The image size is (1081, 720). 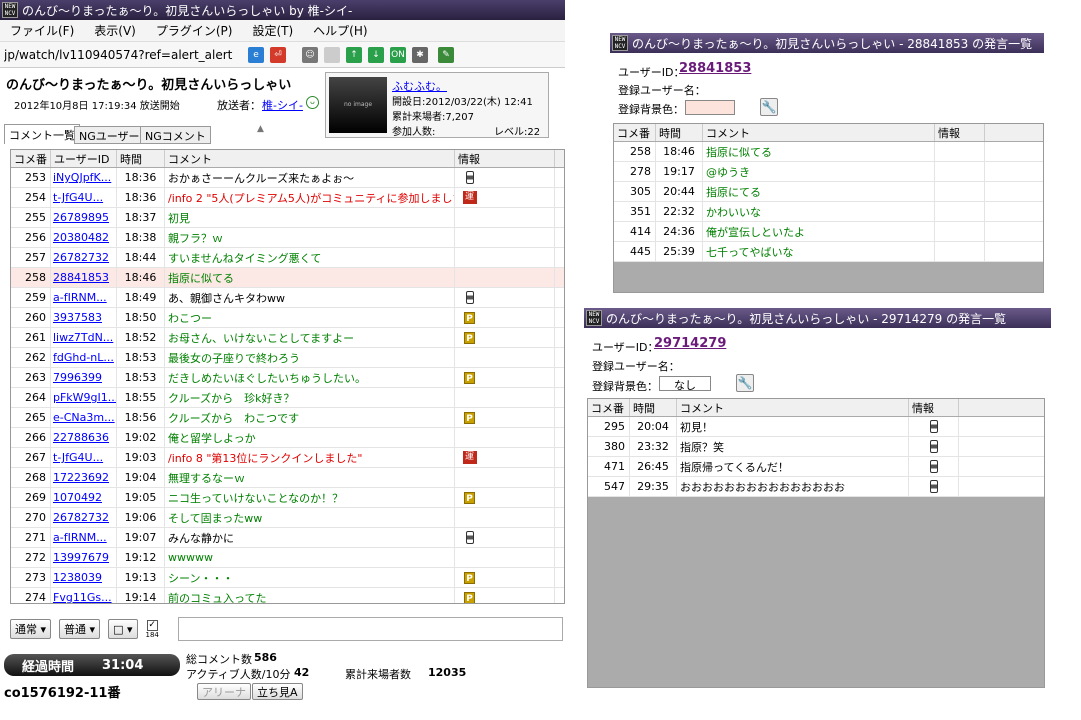 I want to click on p2-col-number: コメ番, so click(x=609, y=407).